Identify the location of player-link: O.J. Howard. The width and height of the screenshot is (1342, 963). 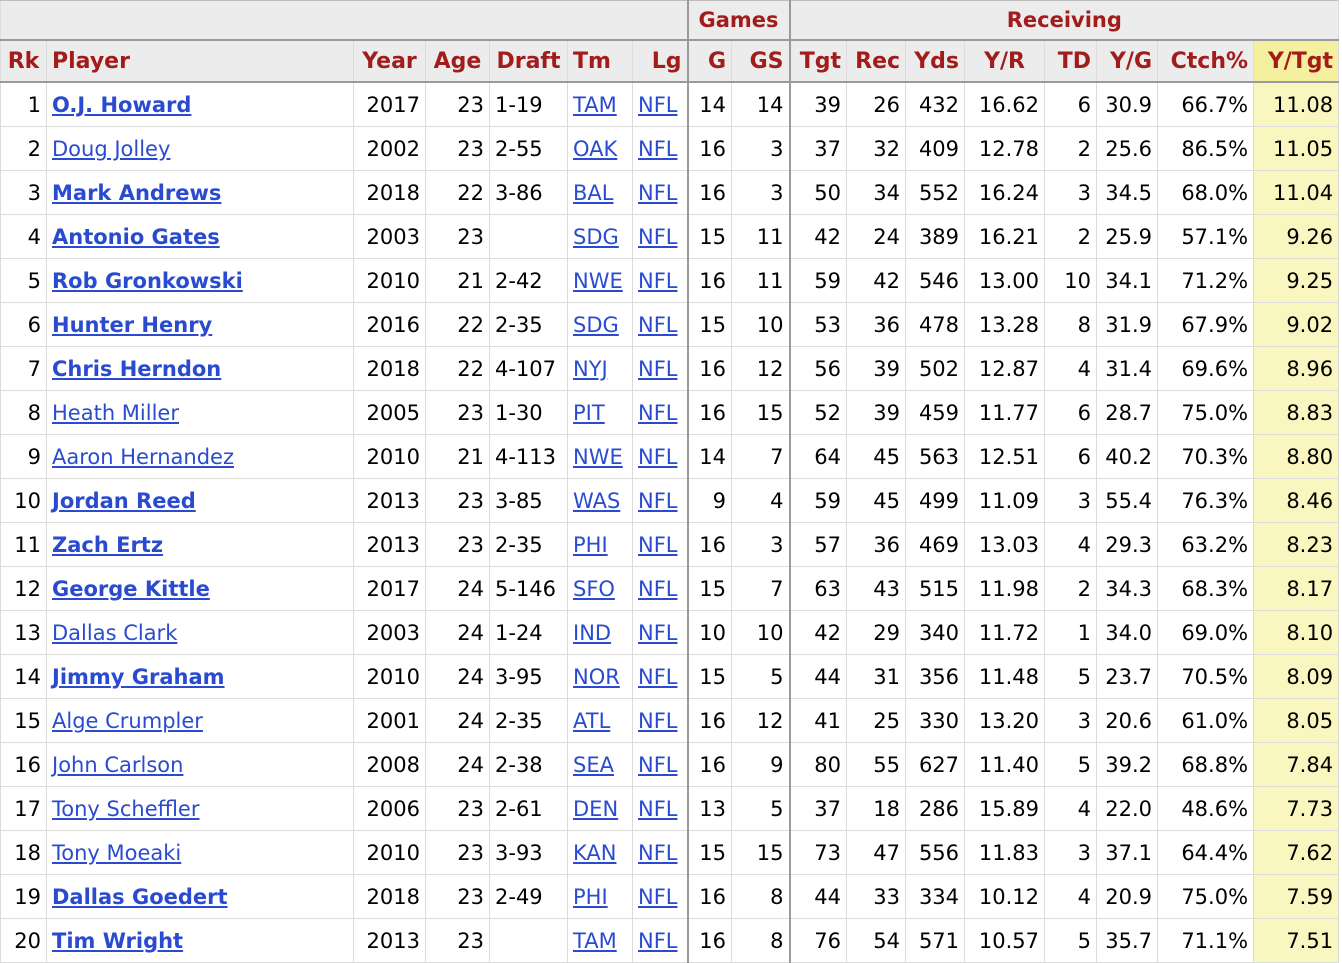
(121, 105).